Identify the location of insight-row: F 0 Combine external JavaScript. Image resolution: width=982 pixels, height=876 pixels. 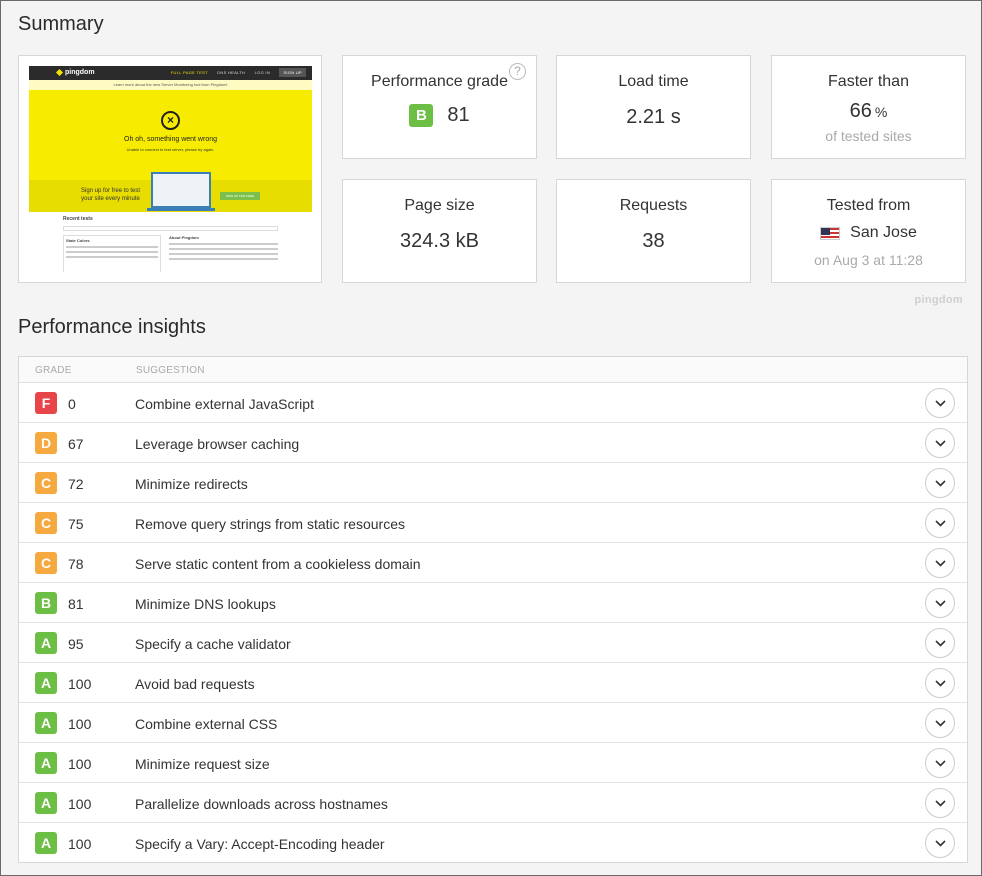
(493, 403).